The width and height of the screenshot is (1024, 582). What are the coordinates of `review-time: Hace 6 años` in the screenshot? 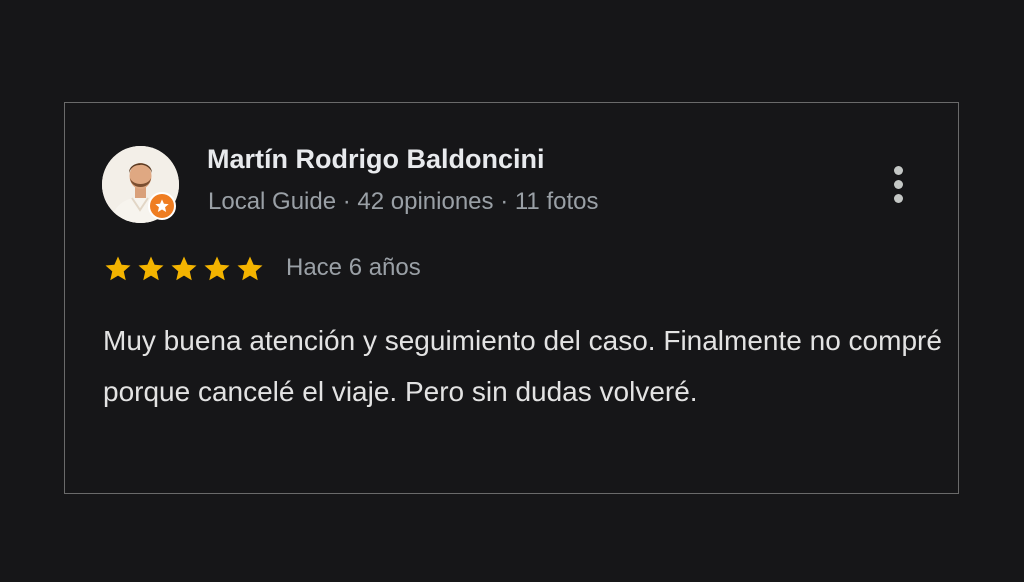 It's located at (353, 267).